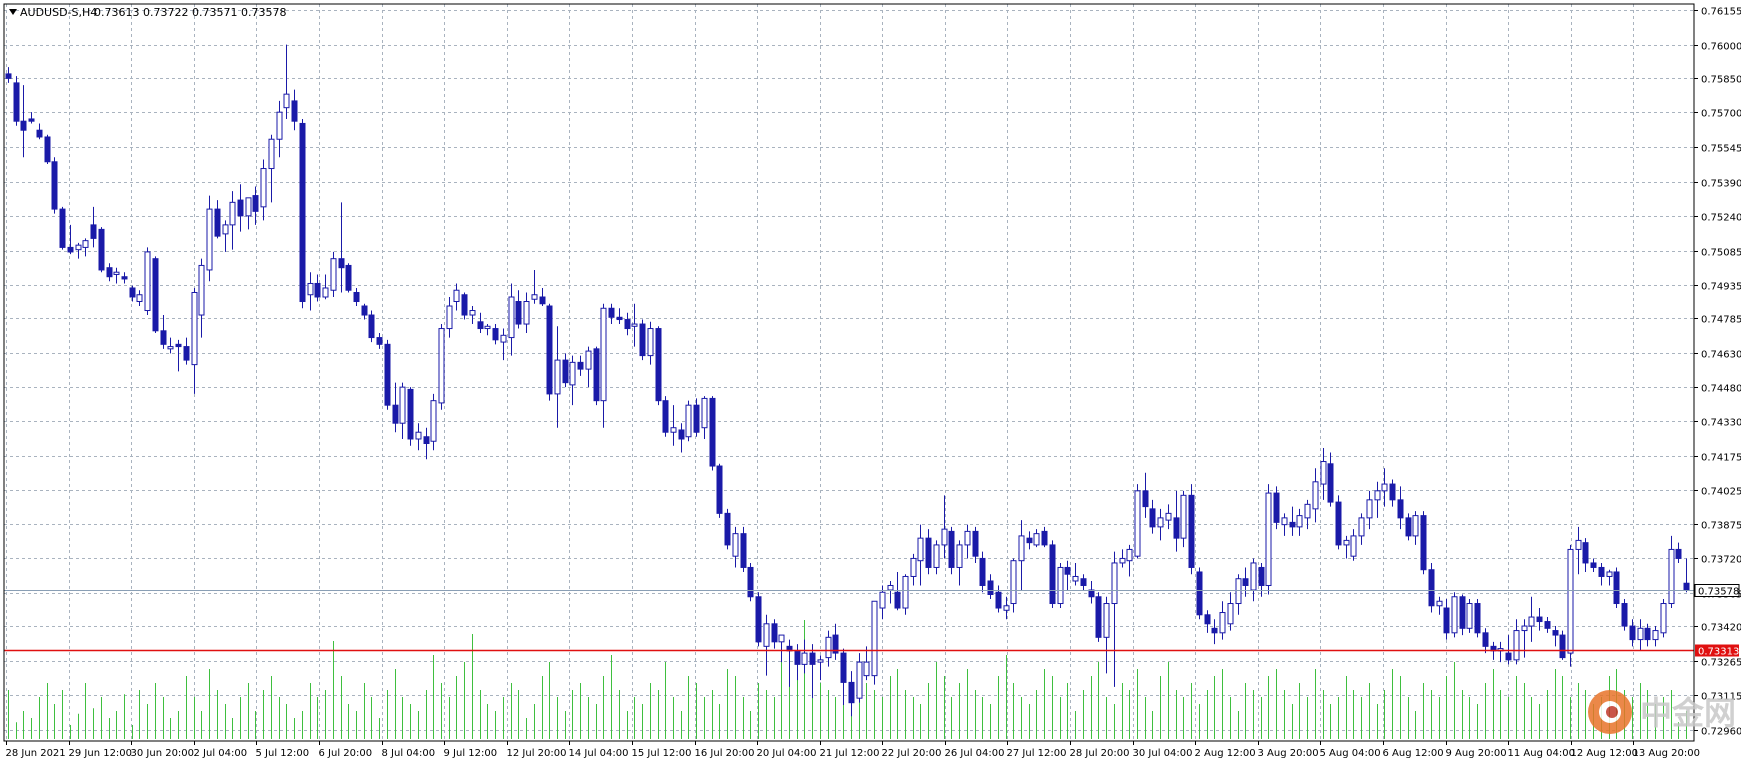 The image size is (1741, 767). Describe the element at coordinates (1721, 355) in the screenshot. I see `price-tick-label: 0.74630` at that location.